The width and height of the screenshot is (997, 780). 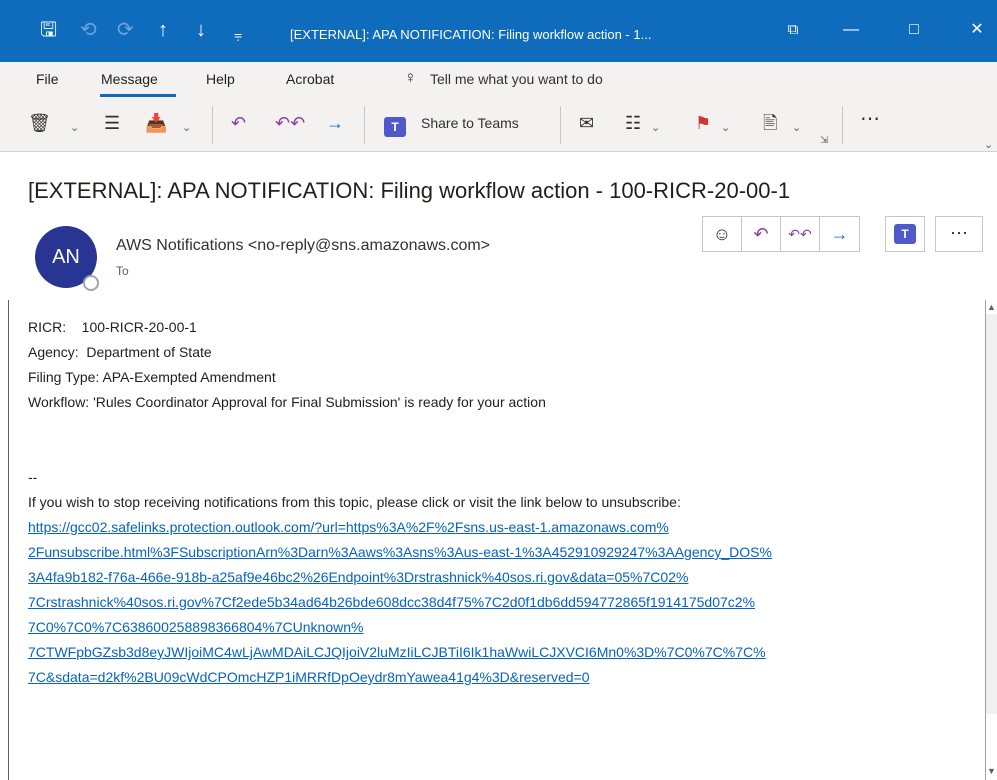 I want to click on active-tab-indicator, so click(x=138, y=95).